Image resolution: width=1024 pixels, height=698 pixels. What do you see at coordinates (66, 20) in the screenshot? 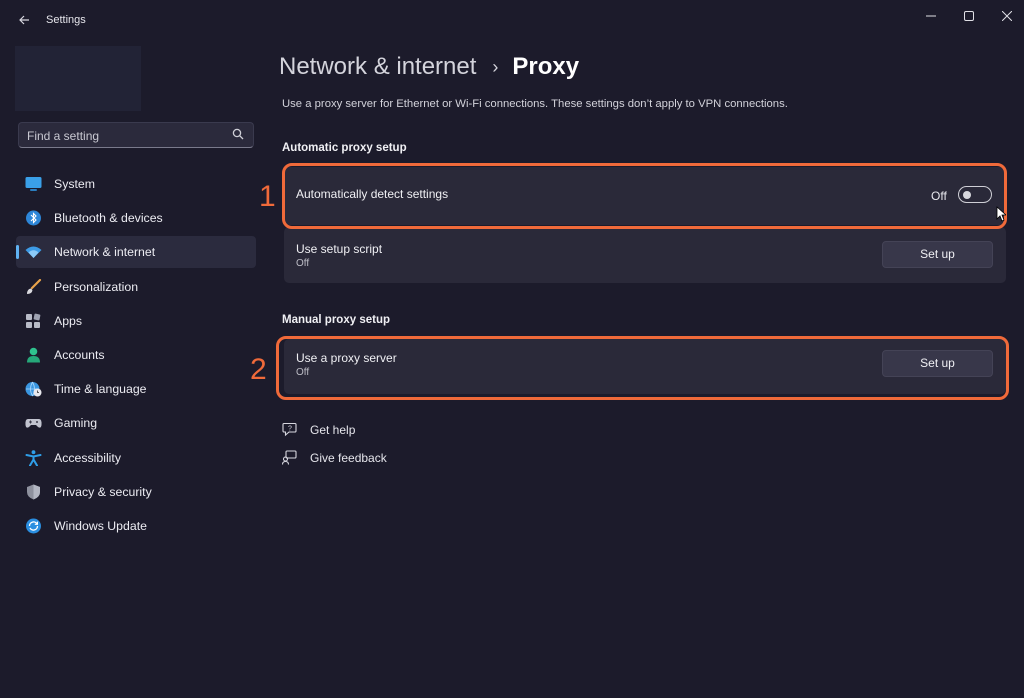
I see `app-title: Settings` at bounding box center [66, 20].